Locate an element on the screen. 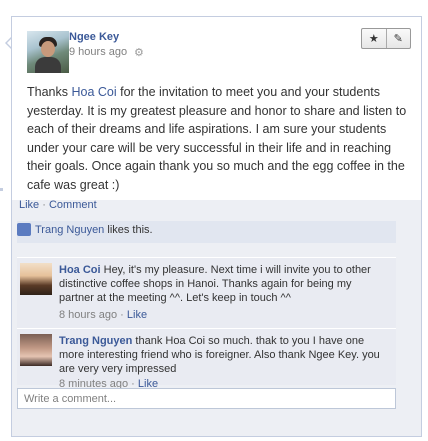 The image size is (428, 441). comment-like-link: Like is located at coordinates (137, 315).